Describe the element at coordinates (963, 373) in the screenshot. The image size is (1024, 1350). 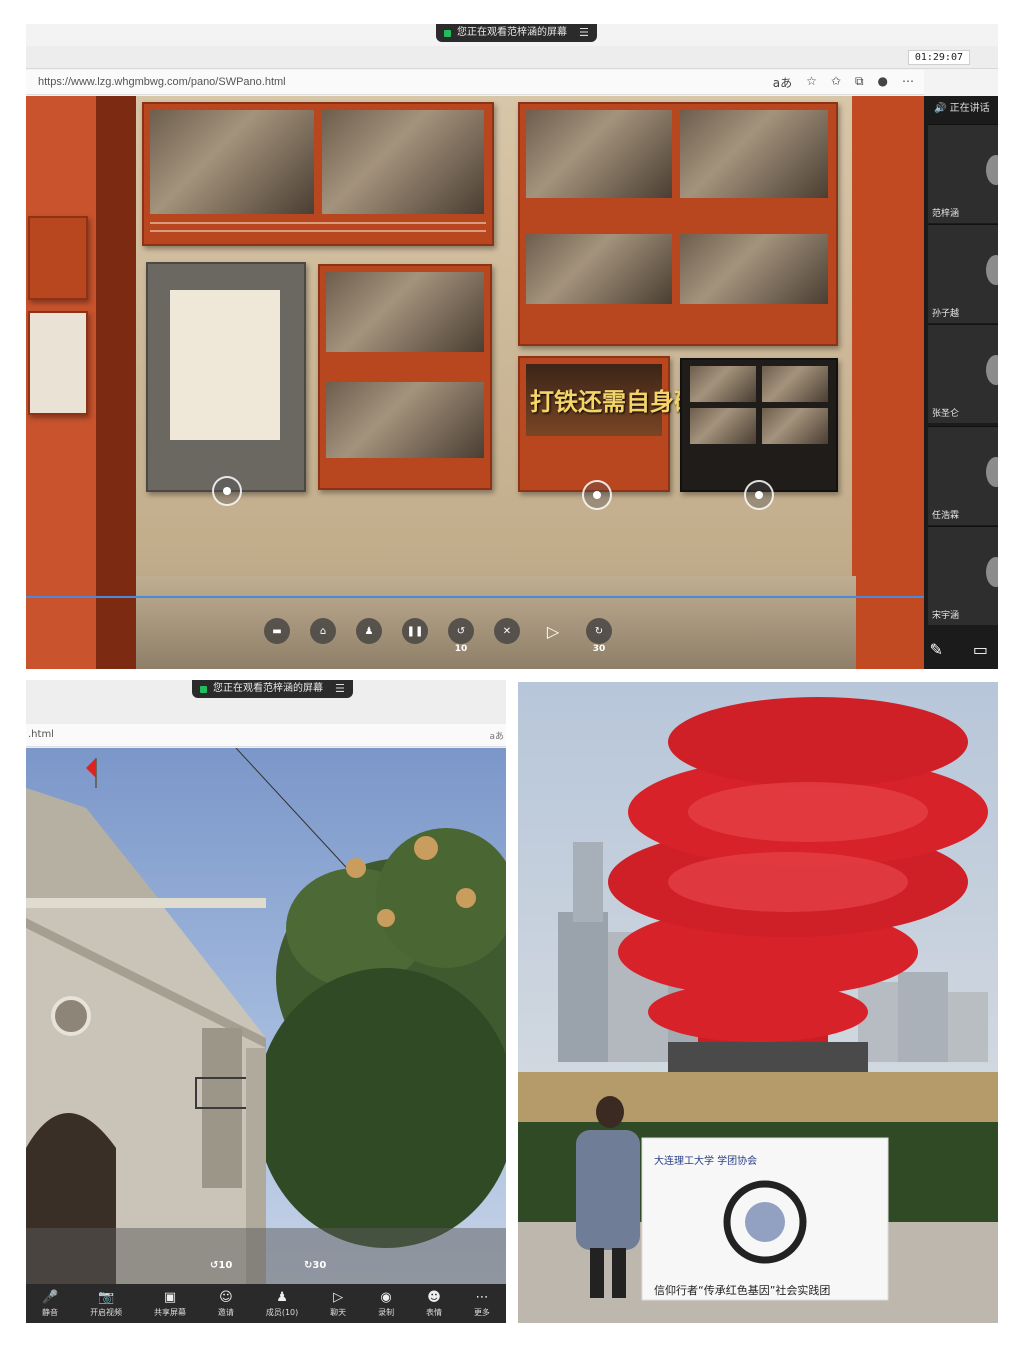
I see `participant-tile: 张圣仑` at that location.